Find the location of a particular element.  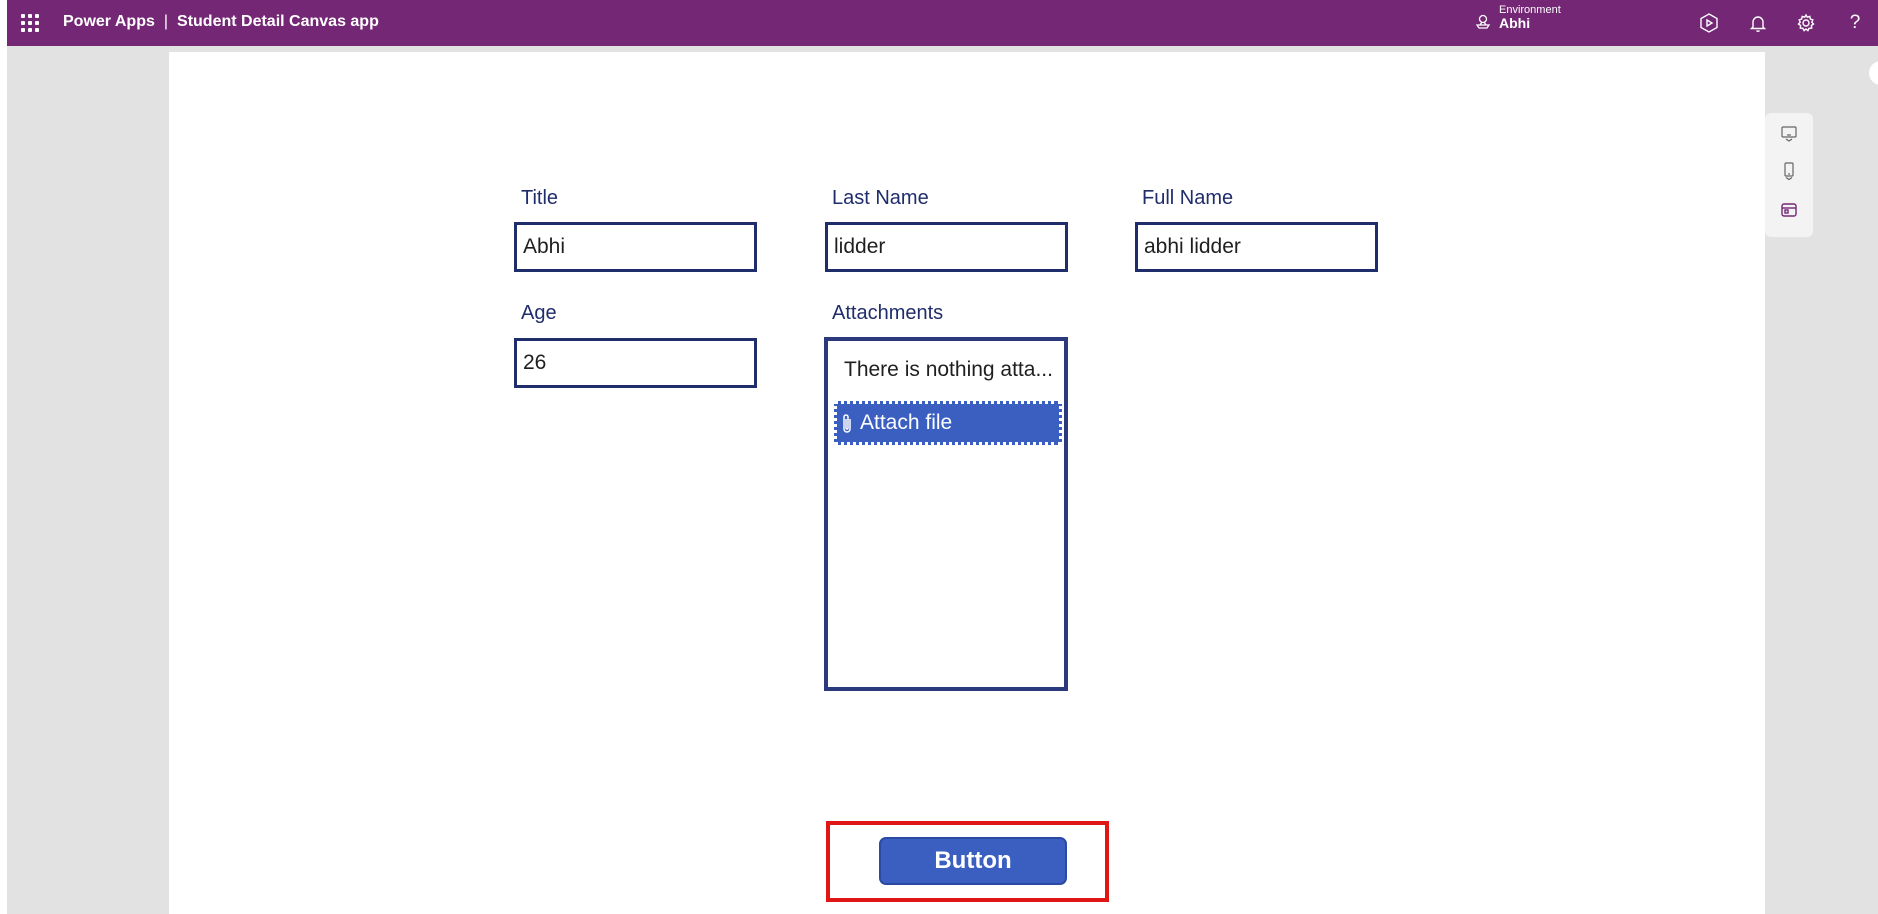

environment-icon is located at coordinates (1483, 22).